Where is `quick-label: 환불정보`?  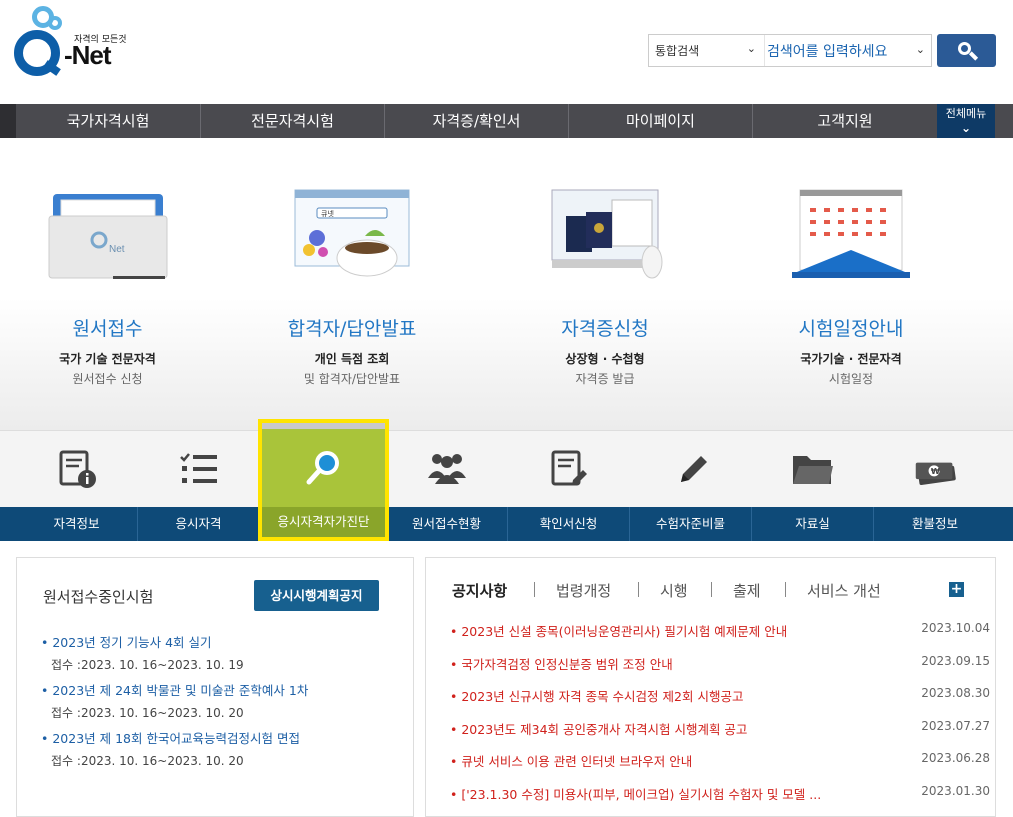 quick-label: 환불정보 is located at coordinates (934, 523).